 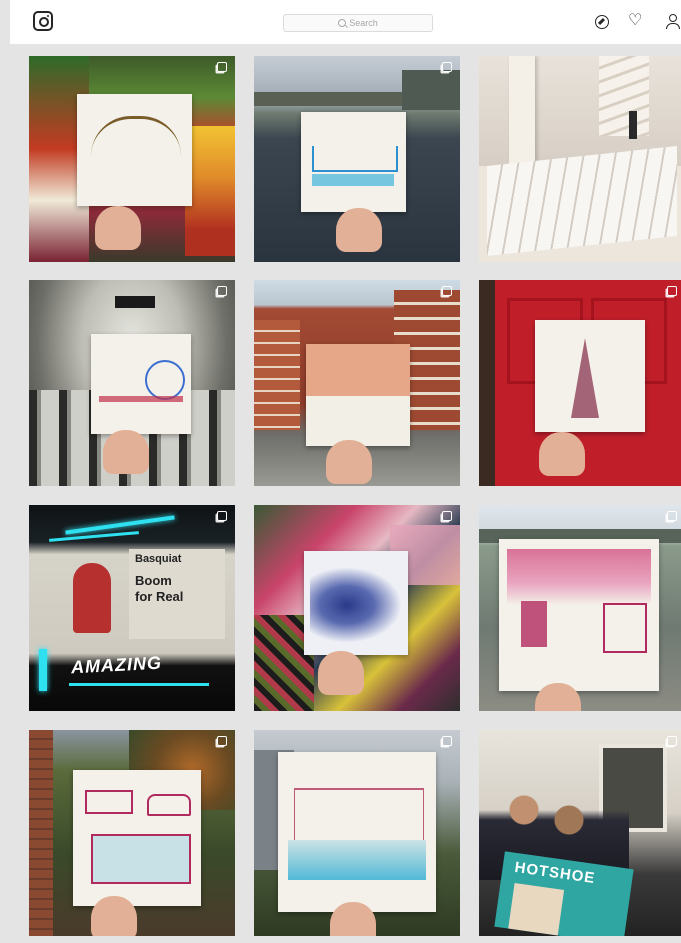 I want to click on graffiti-text: AMAZING, so click(x=116, y=665).